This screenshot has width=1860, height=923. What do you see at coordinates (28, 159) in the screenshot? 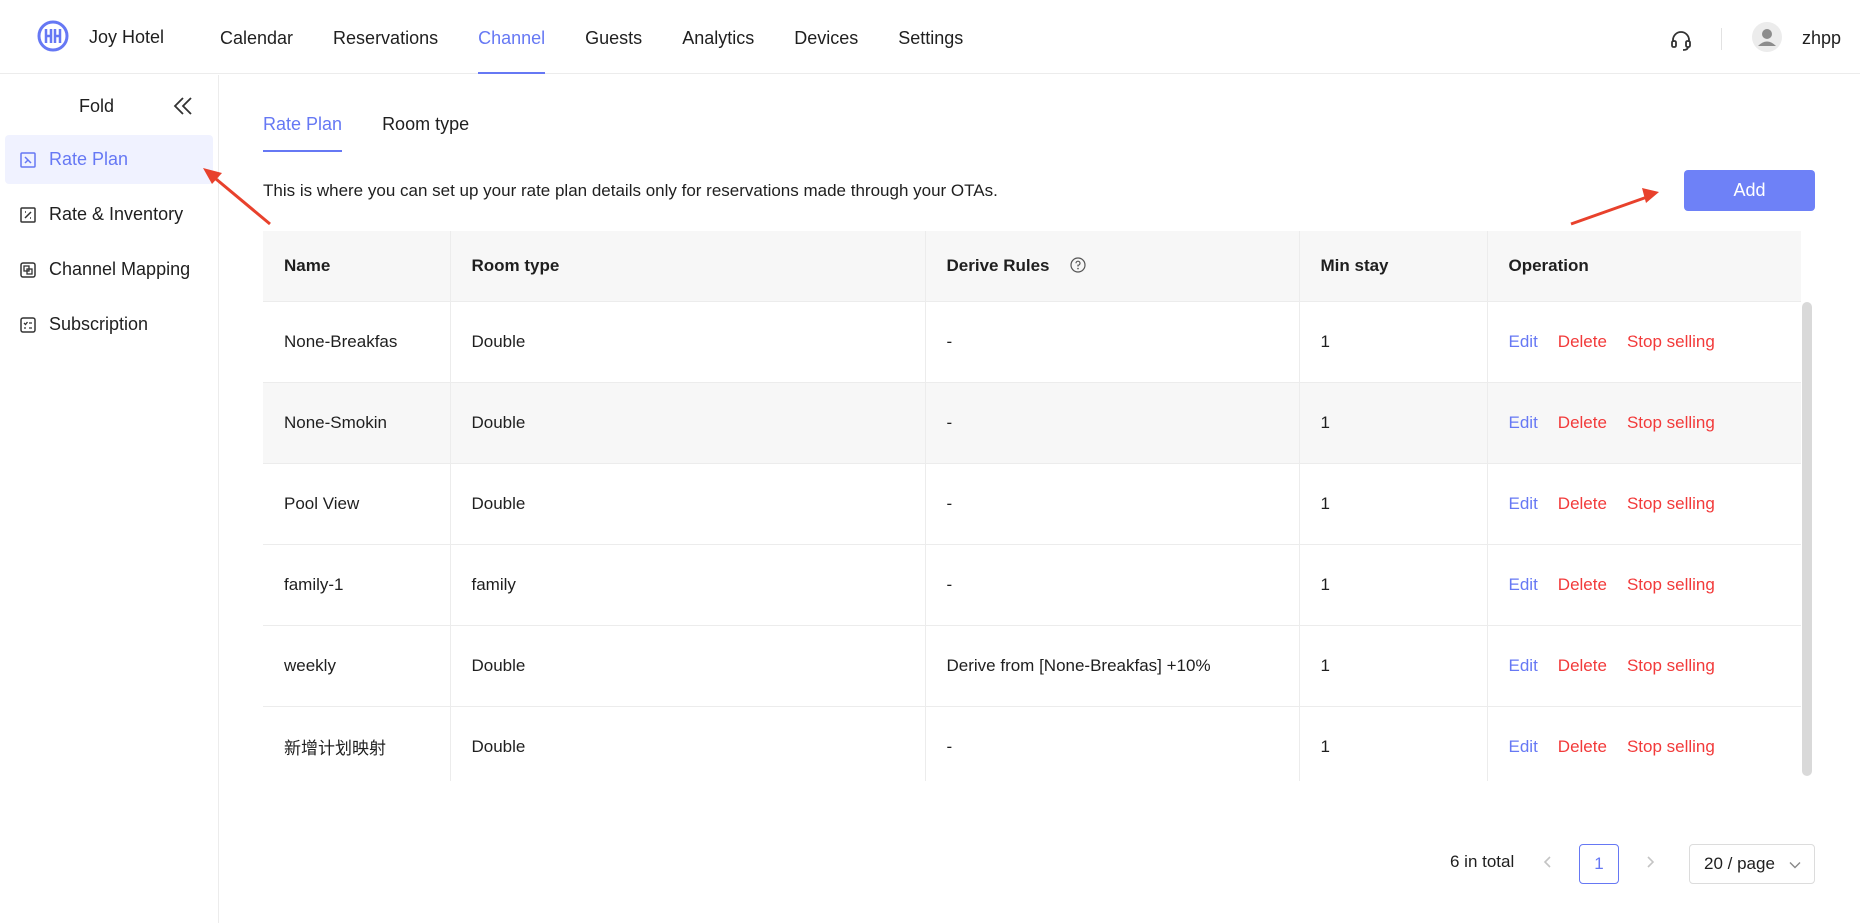
I see `rate-plan-icon` at bounding box center [28, 159].